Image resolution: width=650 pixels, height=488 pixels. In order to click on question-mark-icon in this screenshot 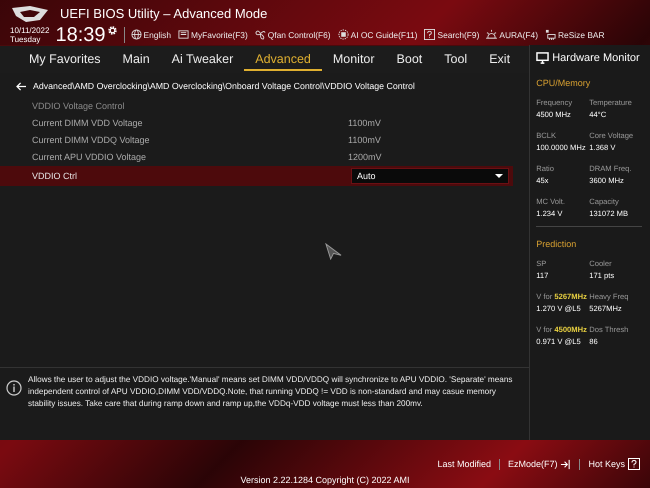, I will do `click(634, 464)`.